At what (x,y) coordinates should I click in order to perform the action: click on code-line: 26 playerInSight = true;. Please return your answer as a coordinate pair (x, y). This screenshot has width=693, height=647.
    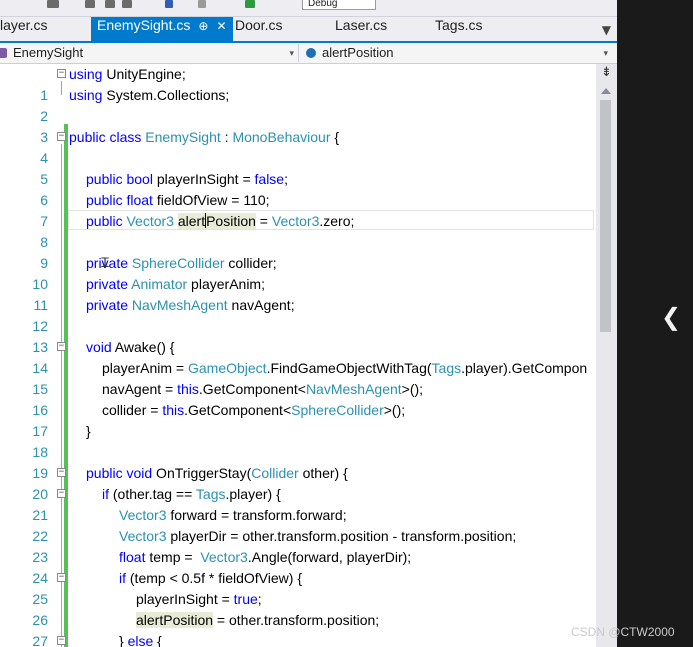
    Looking at the image, I should click on (298, 608).